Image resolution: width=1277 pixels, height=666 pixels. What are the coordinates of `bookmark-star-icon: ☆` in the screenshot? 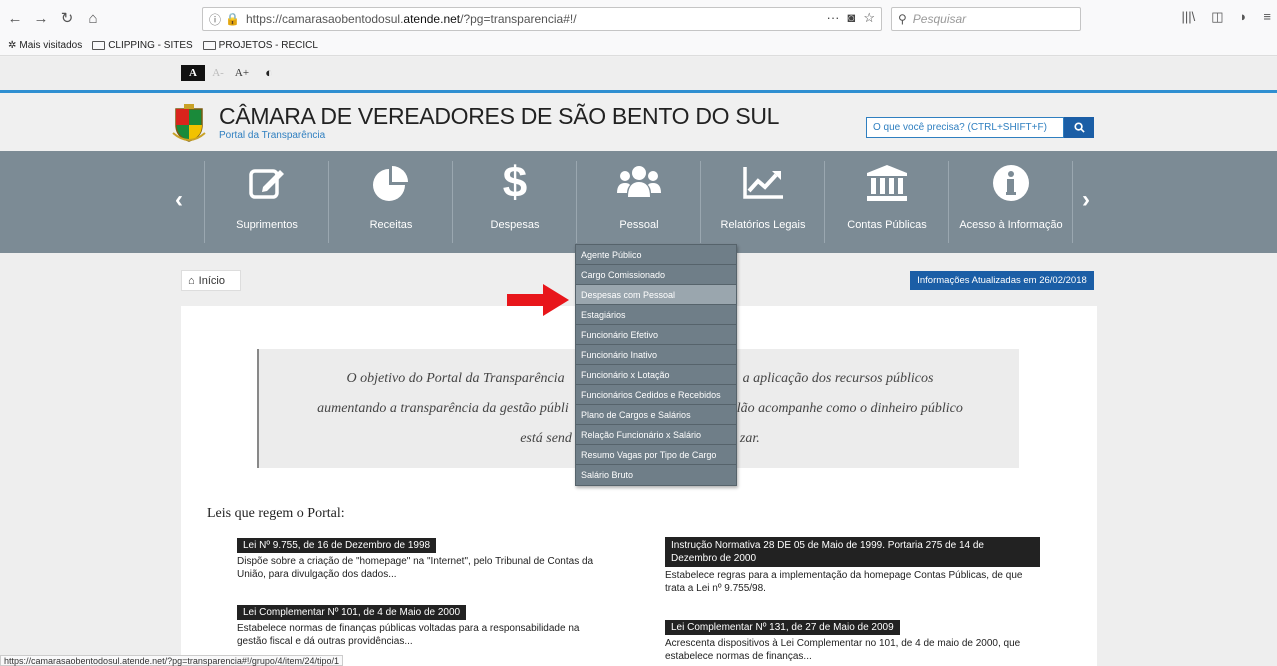 It's located at (869, 18).